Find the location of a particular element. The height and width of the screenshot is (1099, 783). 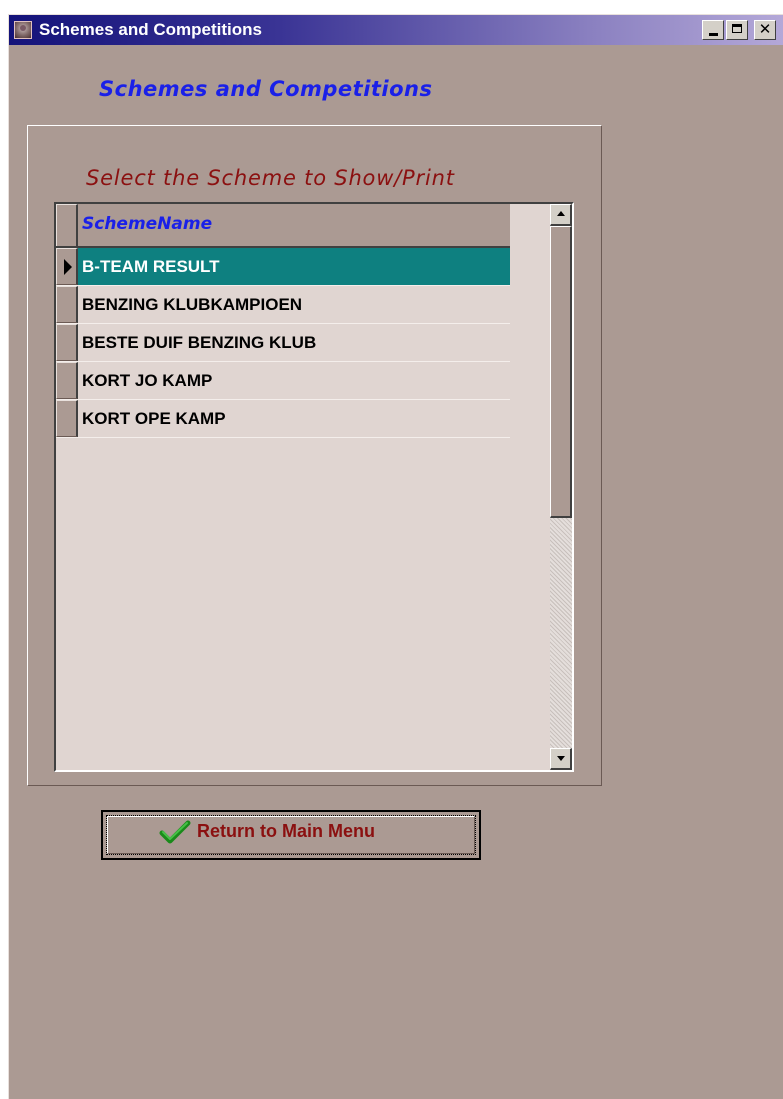

scroll-up-button is located at coordinates (561, 215).